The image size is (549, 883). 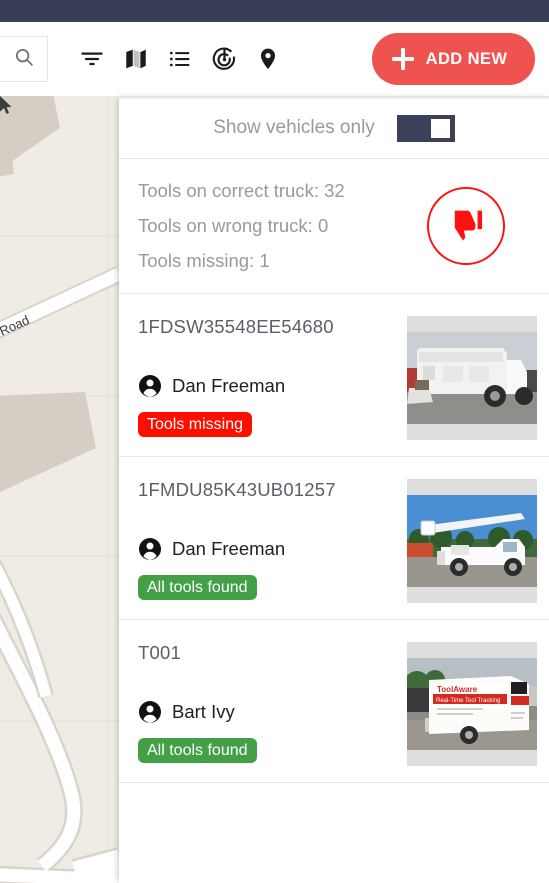 I want to click on filter-icon, so click(x=92, y=59).